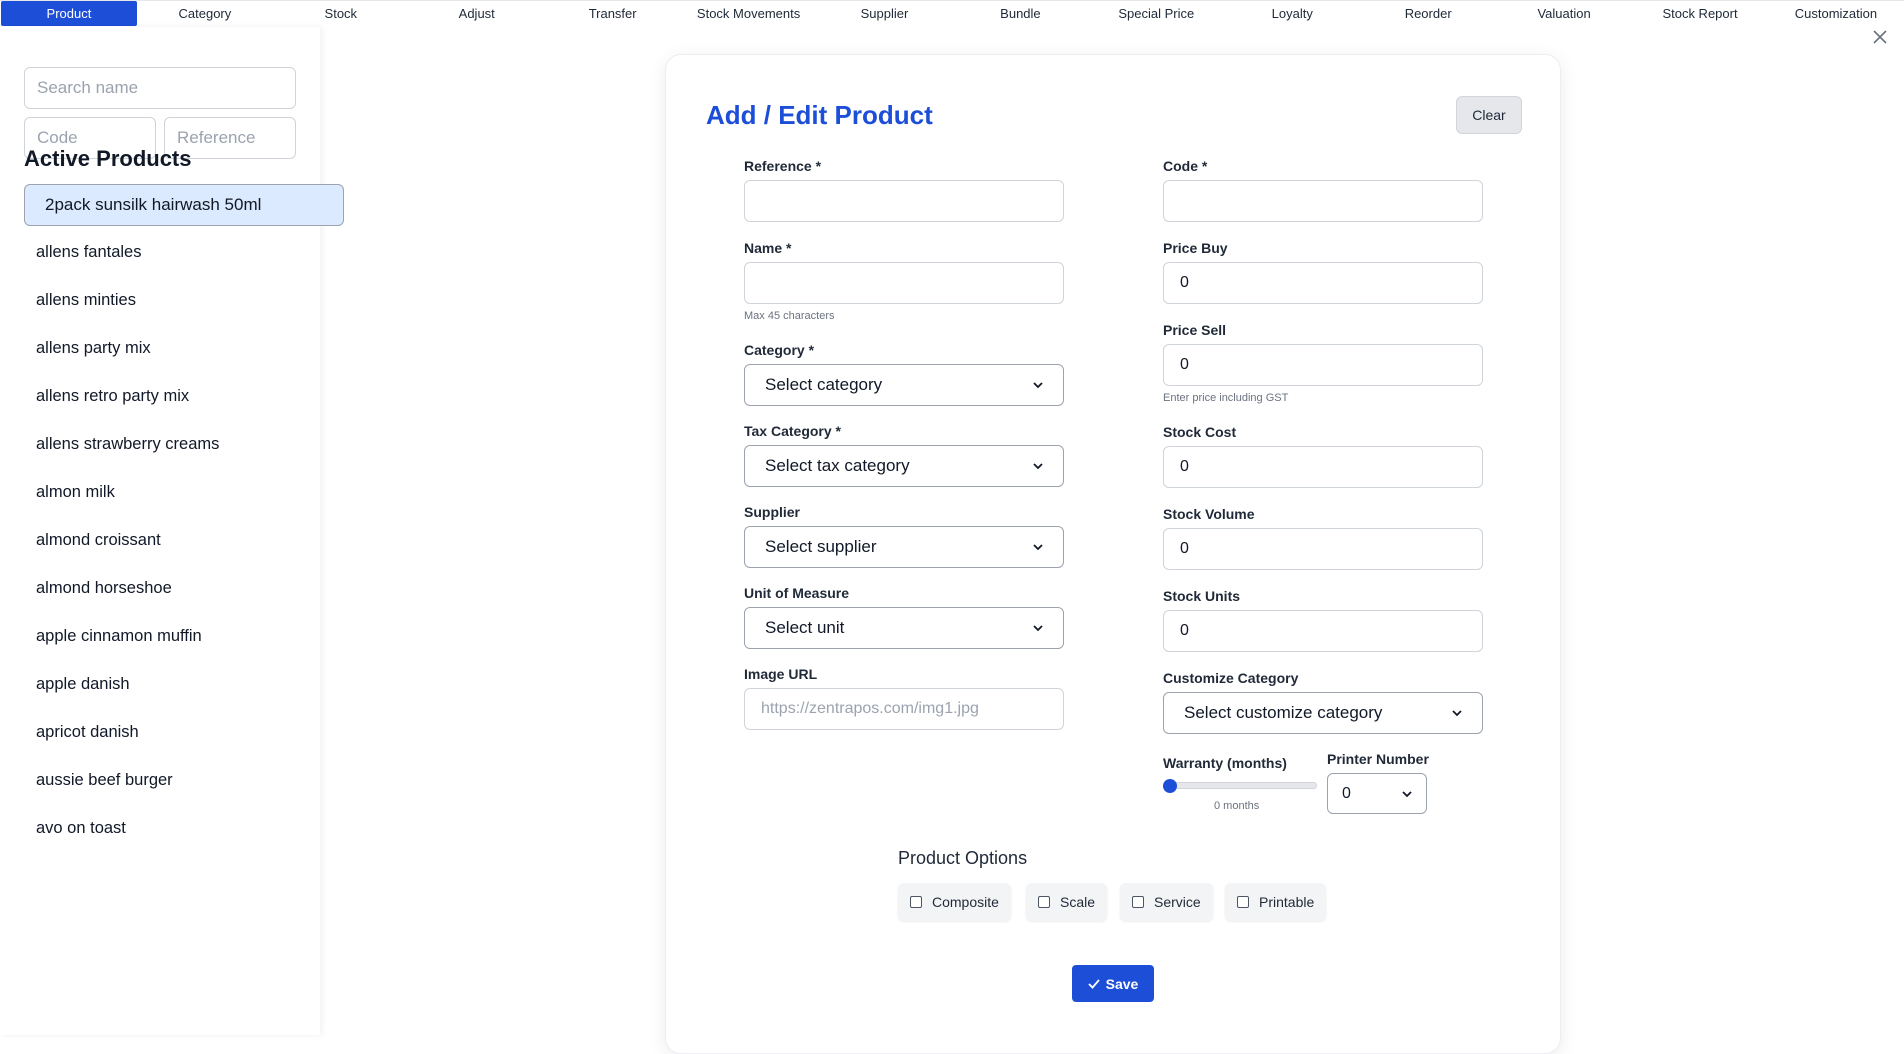 The width and height of the screenshot is (1904, 1054). What do you see at coordinates (160, 540) in the screenshot?
I see `product-list-item: almond croissant` at bounding box center [160, 540].